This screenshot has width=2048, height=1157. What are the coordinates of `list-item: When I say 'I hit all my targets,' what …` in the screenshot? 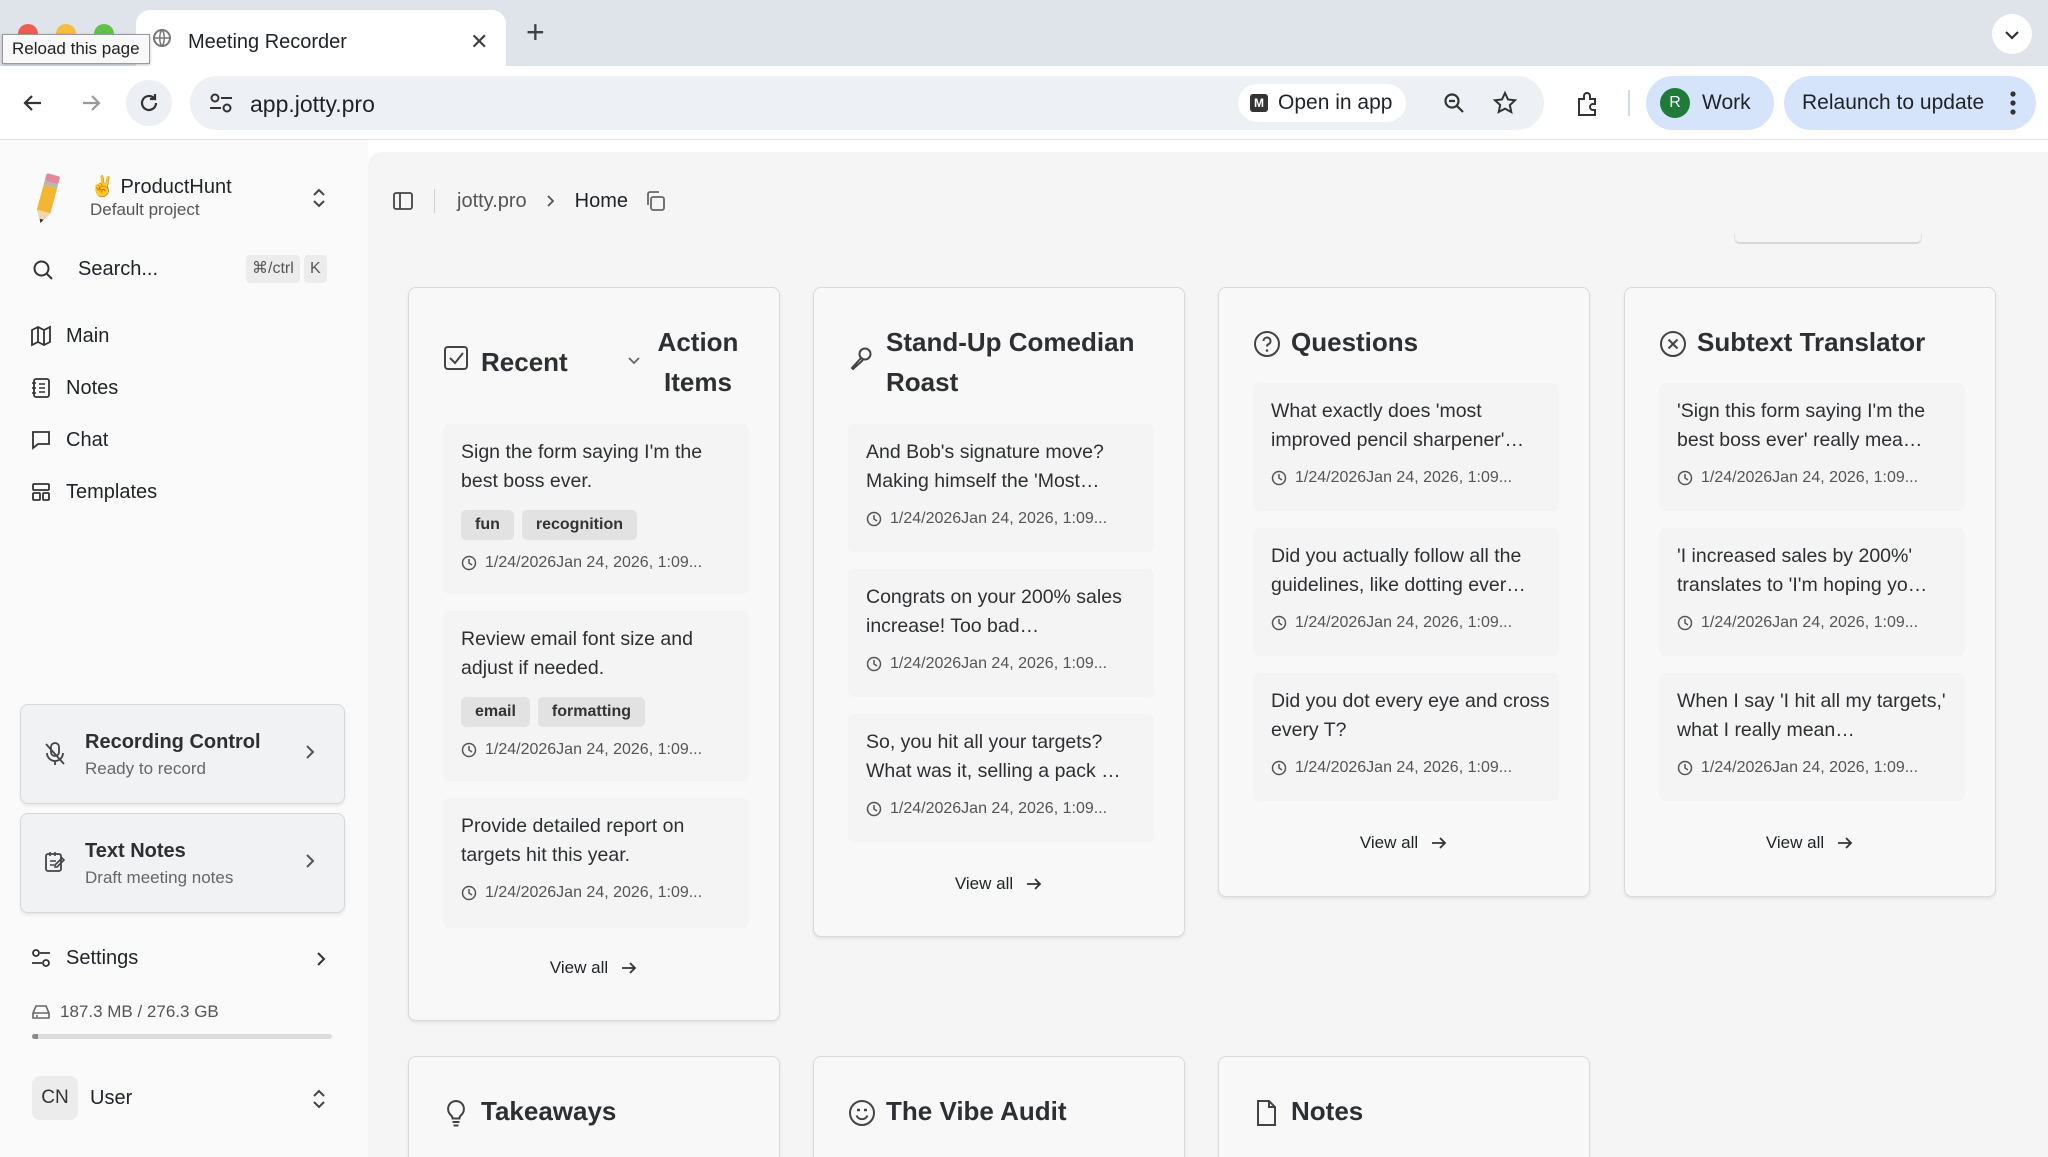 It's located at (1812, 737).